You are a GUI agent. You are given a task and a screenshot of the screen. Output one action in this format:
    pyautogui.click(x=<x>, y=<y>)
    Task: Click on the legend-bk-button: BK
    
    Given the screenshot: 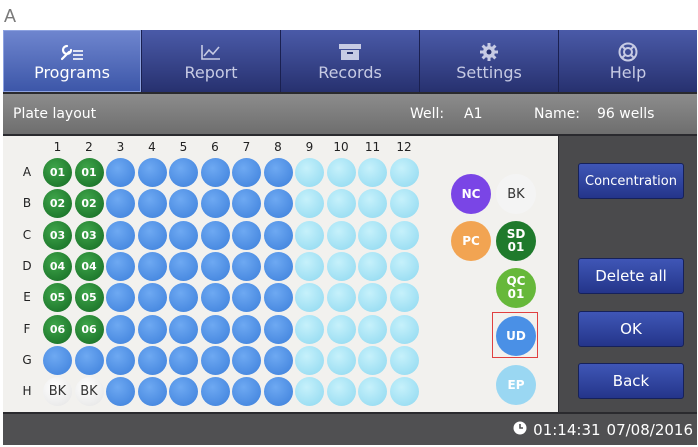 What is the action you would take?
    pyautogui.click(x=516, y=194)
    